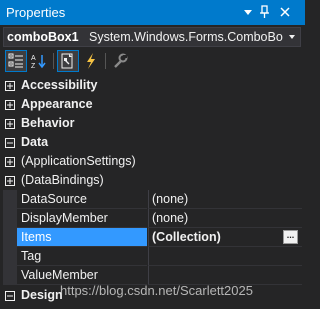  I want to click on property-row-displaymember: DisplayMember (none), so click(152, 218).